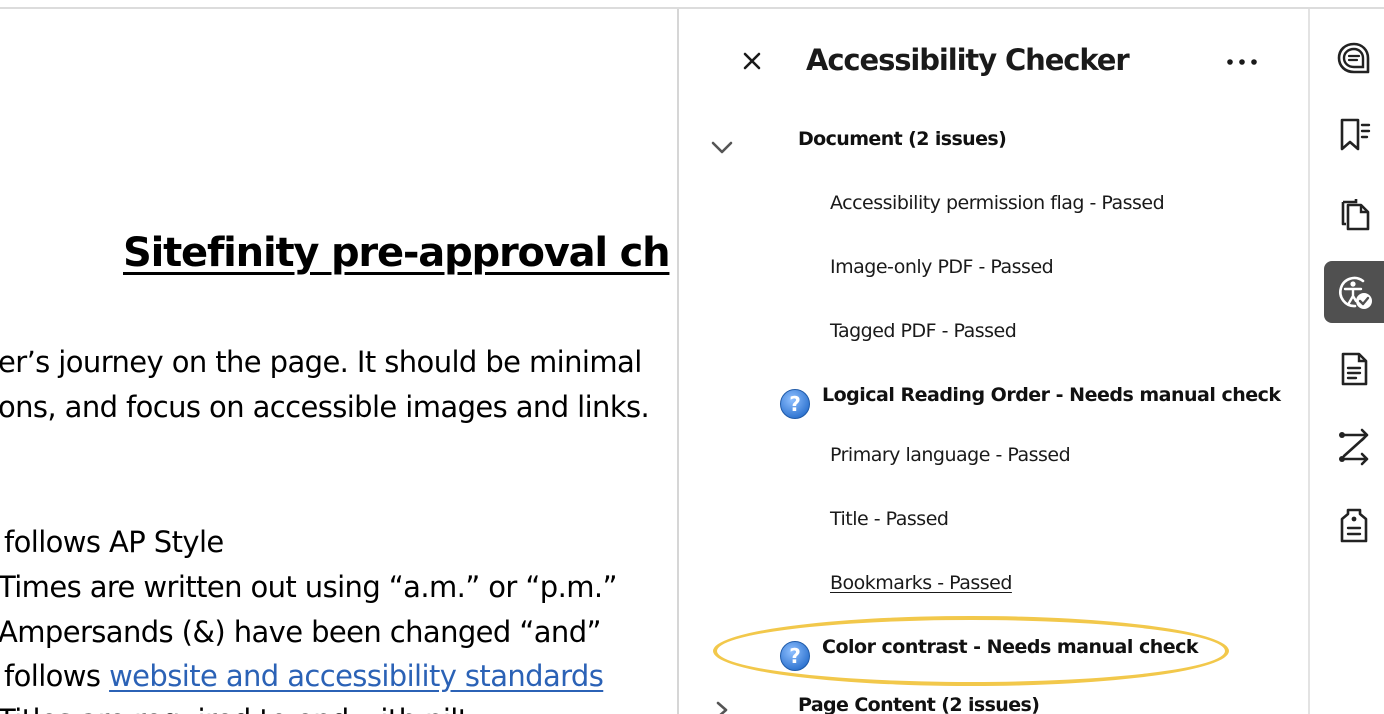 Image resolution: width=1384 pixels, height=714 pixels. I want to click on tags-icon, so click(1354, 525).